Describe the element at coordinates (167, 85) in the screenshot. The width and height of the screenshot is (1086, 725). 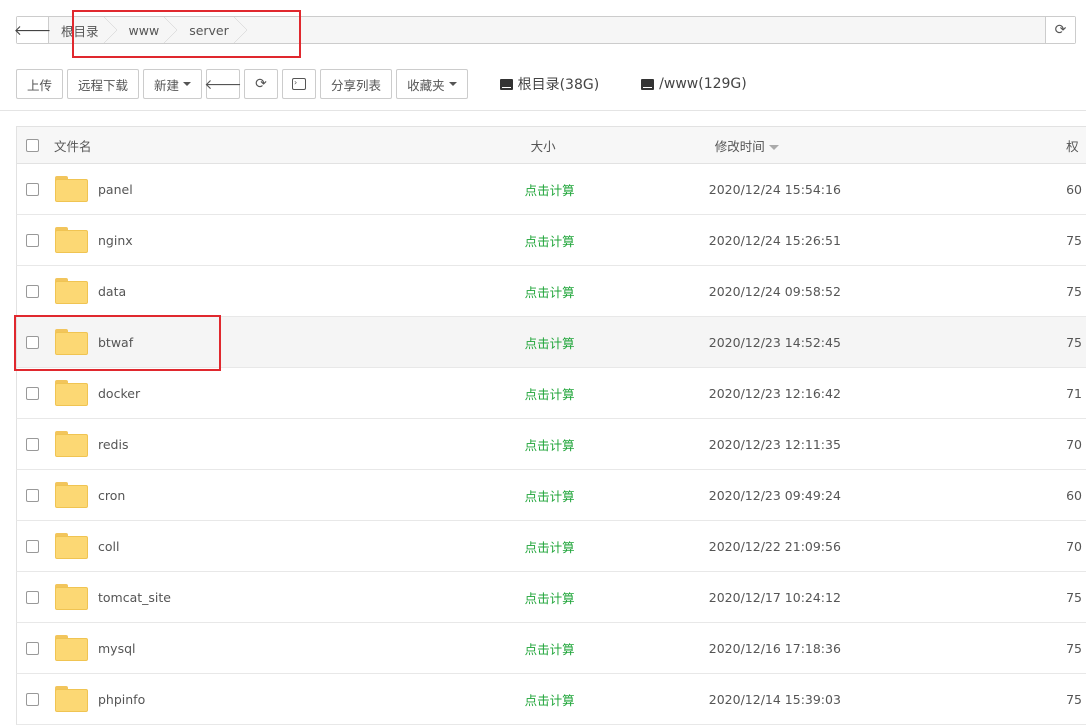
I see `new-label: 新建` at that location.